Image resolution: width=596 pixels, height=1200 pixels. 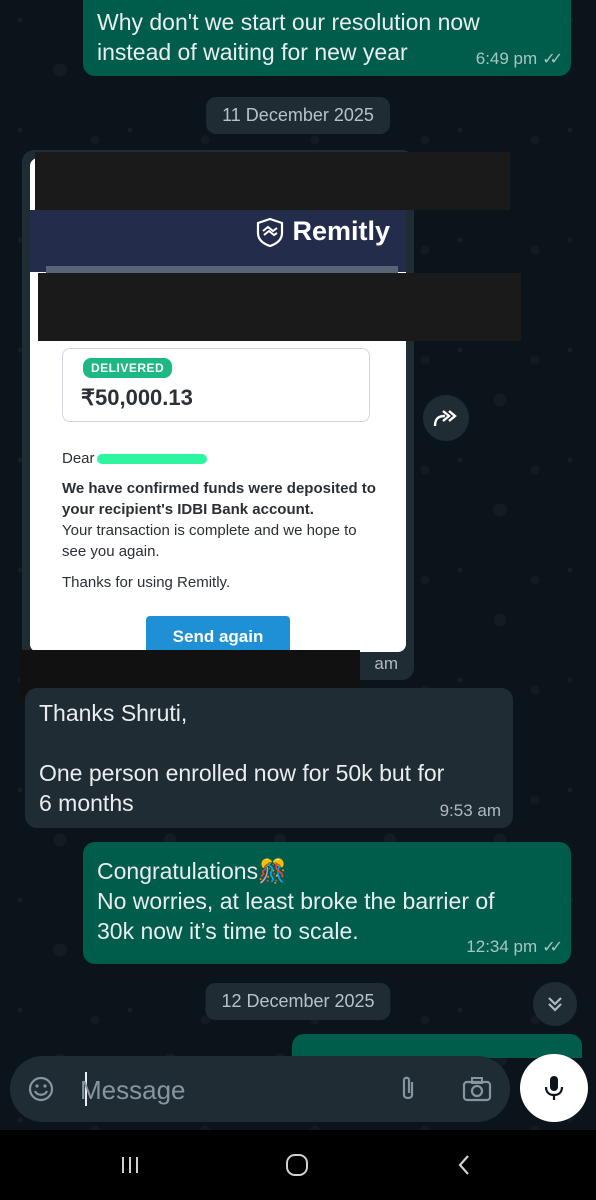 I want to click on logo-text: Remitly, so click(x=341, y=231).